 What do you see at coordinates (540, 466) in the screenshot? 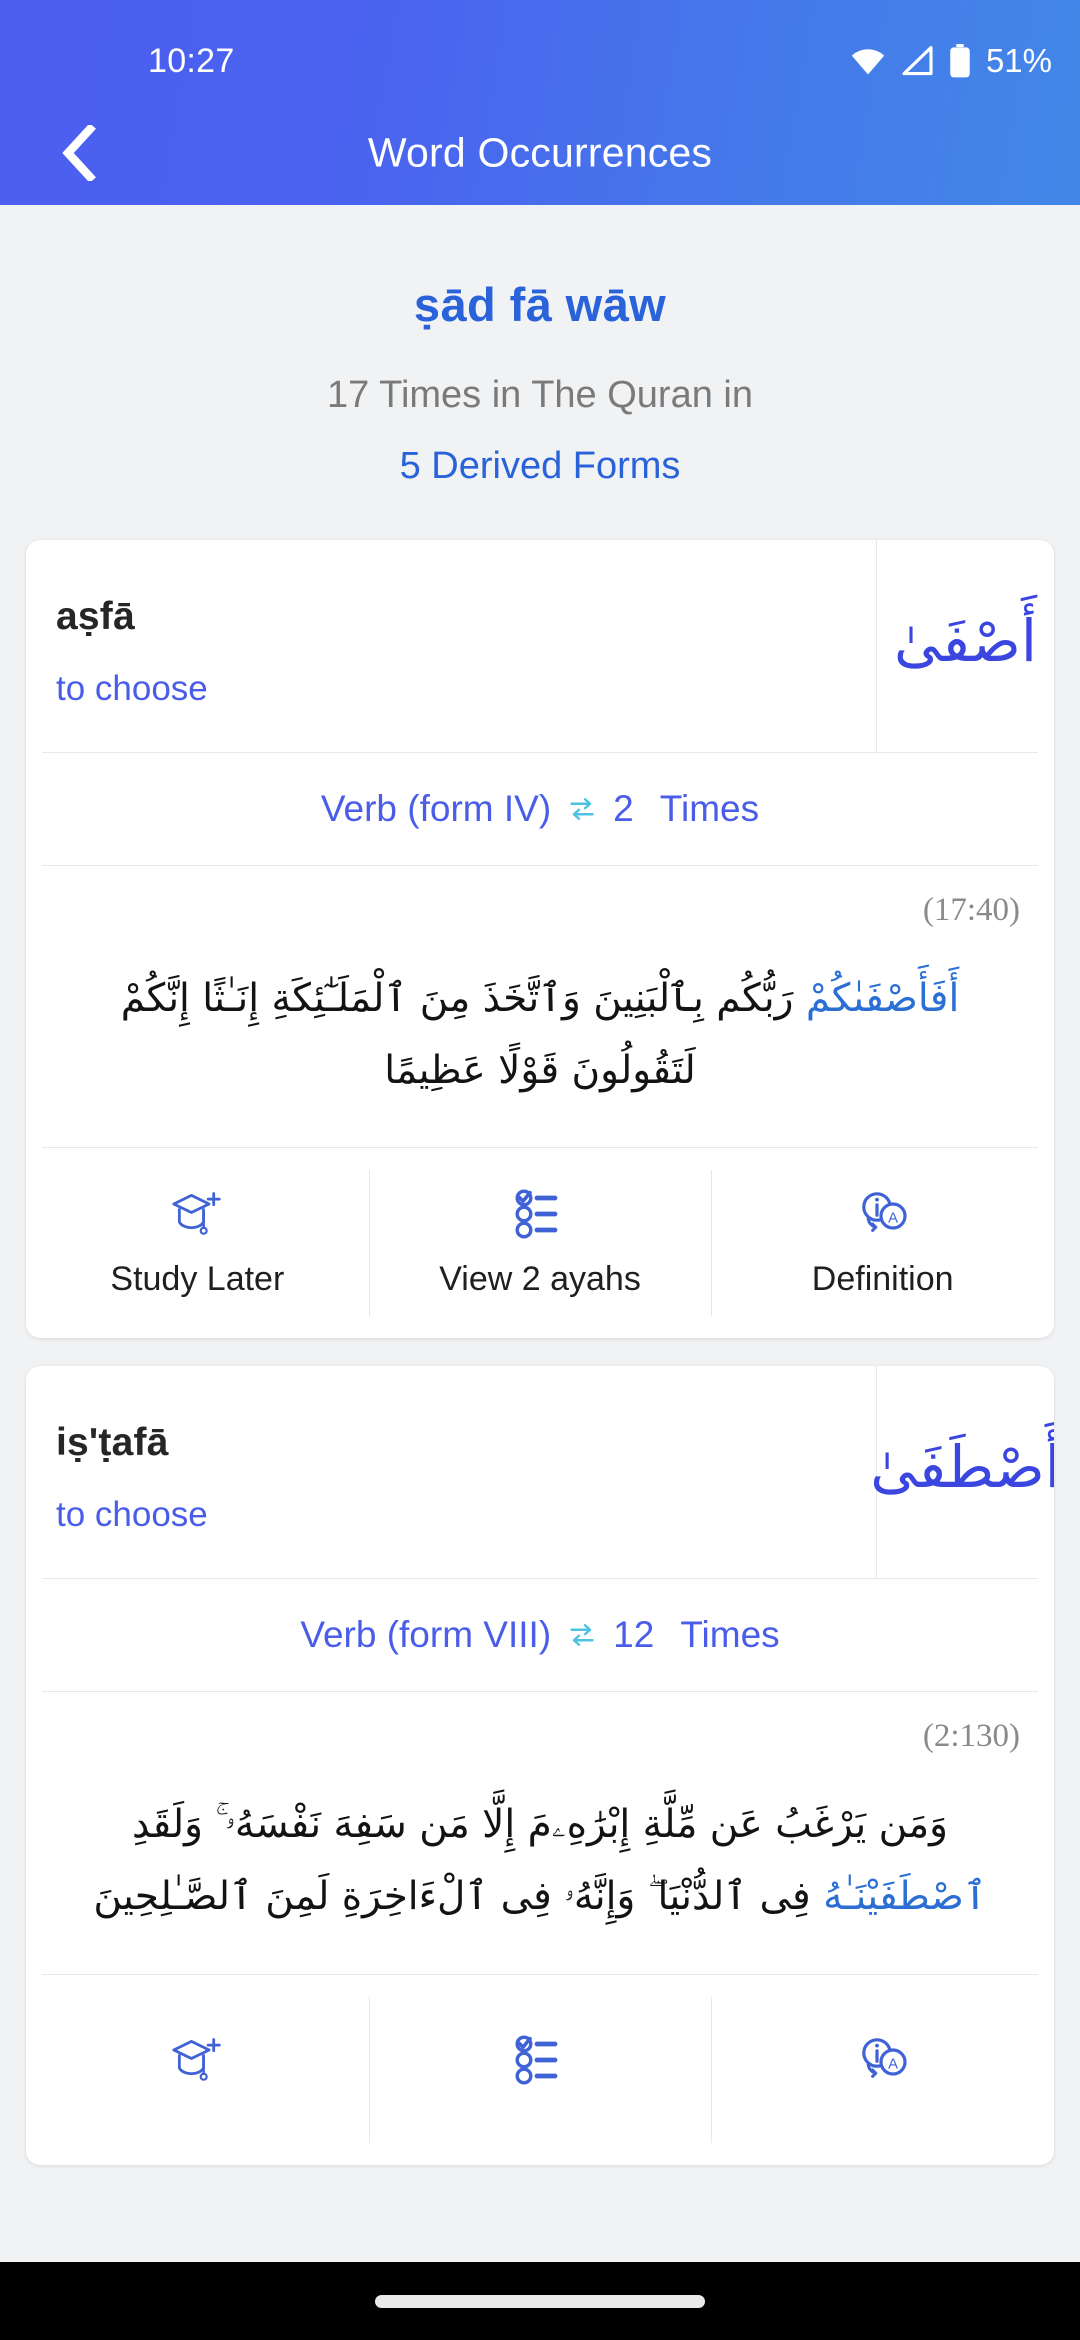
I see `derived-forms-link: 5 Derived Forms` at bounding box center [540, 466].